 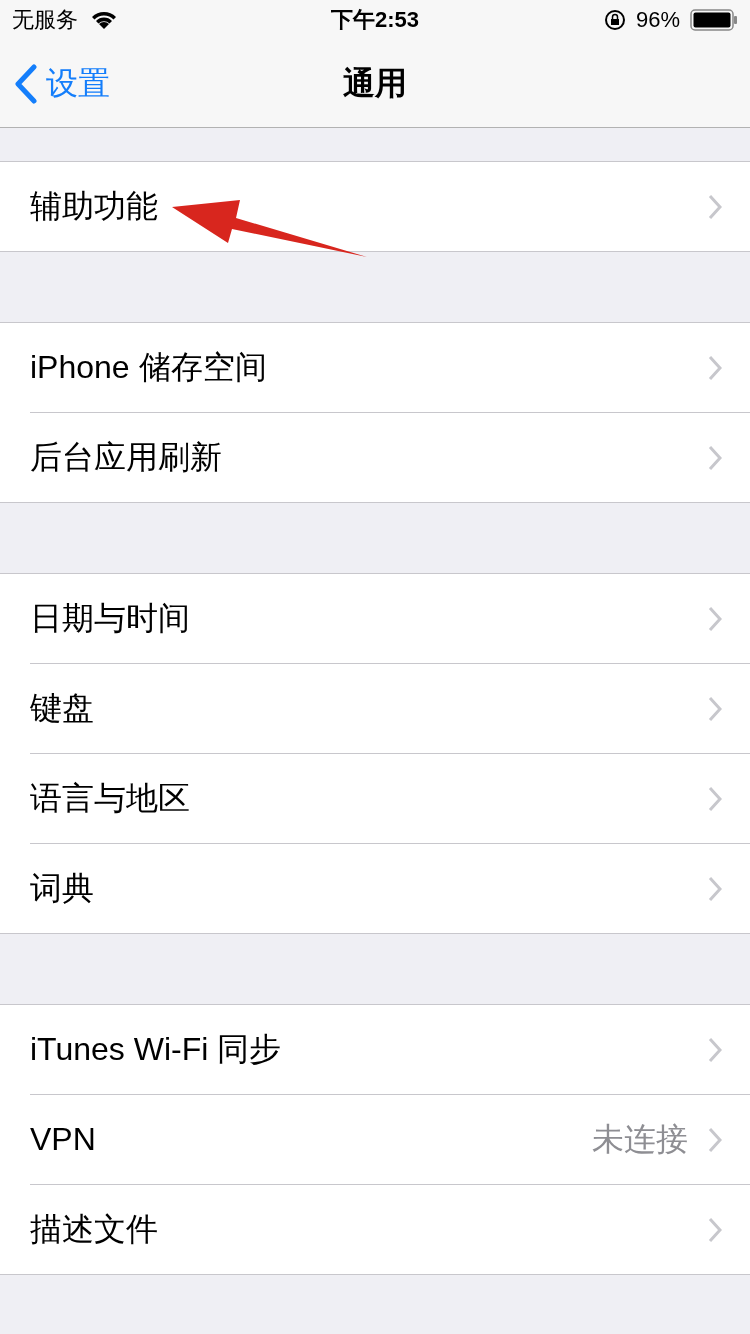 What do you see at coordinates (390, 1229) in the screenshot?
I see `settings-row: 描述文件` at bounding box center [390, 1229].